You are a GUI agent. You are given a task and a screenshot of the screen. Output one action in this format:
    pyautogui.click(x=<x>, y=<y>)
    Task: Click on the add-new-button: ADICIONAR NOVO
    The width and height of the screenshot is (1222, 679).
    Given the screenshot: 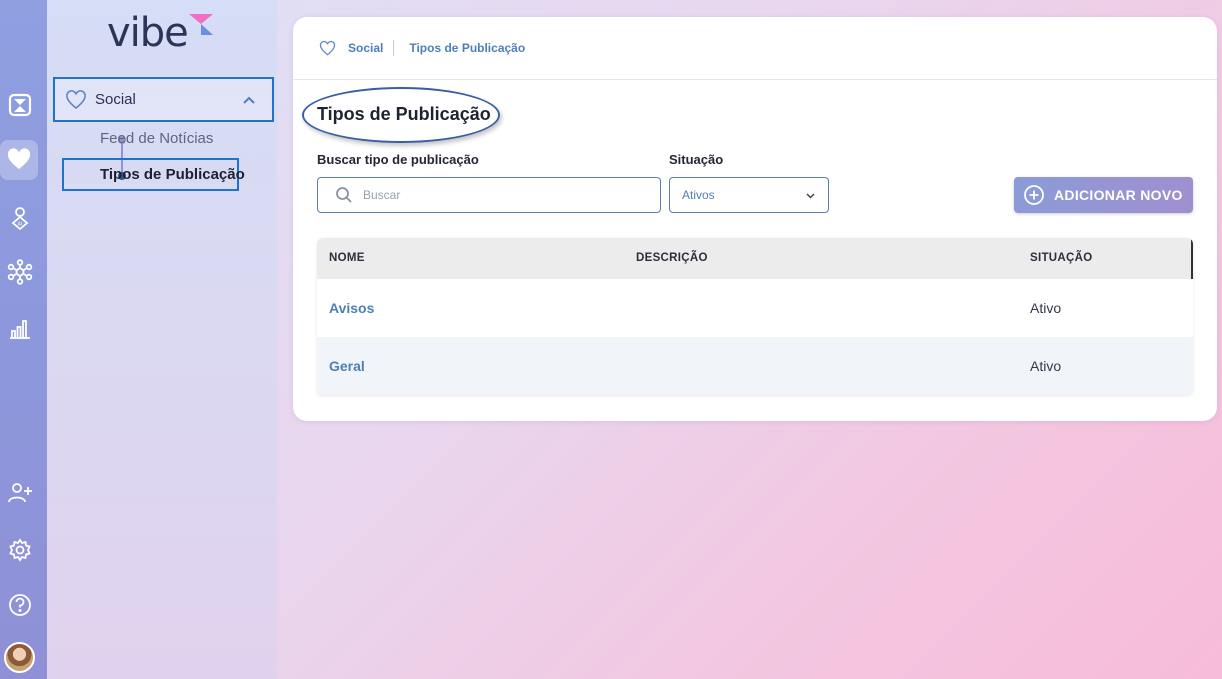 What is the action you would take?
    pyautogui.click(x=1103, y=195)
    